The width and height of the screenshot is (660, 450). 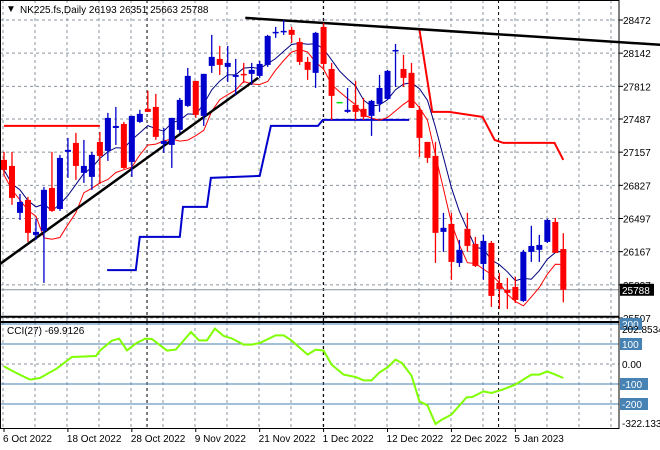 I want to click on cci-bottom-label: -322.133, so click(x=641, y=424).